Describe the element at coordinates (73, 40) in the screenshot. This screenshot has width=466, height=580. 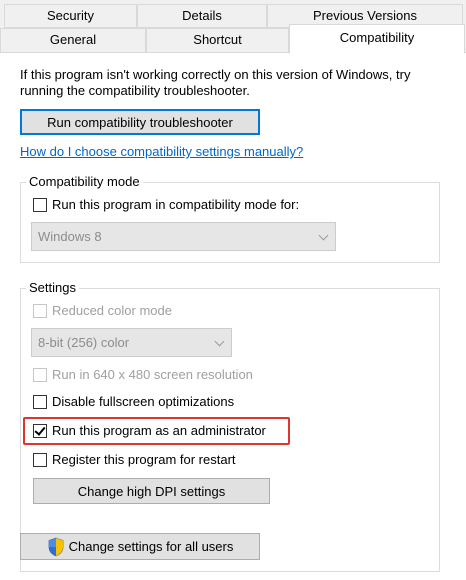
I see `tab-general: General` at that location.